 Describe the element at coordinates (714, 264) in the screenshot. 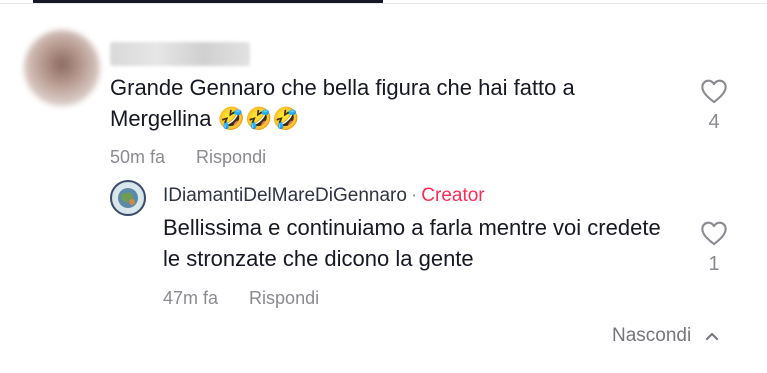

I see `reply-like-count: 1` at that location.